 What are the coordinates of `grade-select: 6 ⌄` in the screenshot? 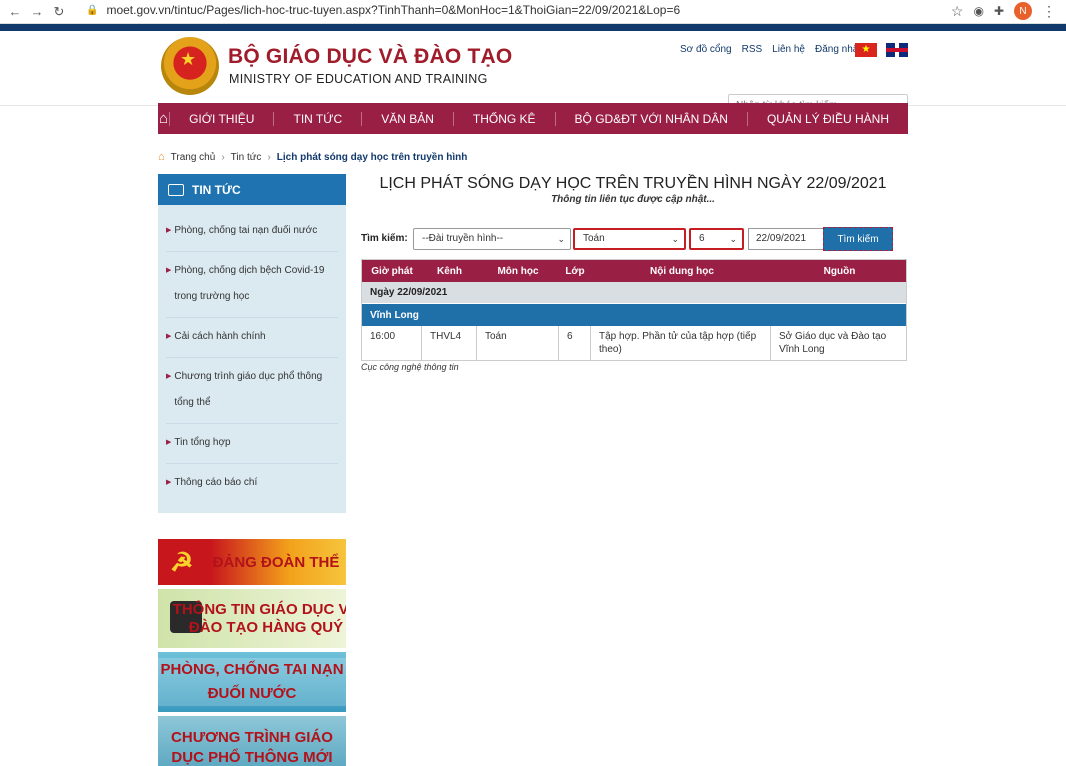 It's located at (716, 239).